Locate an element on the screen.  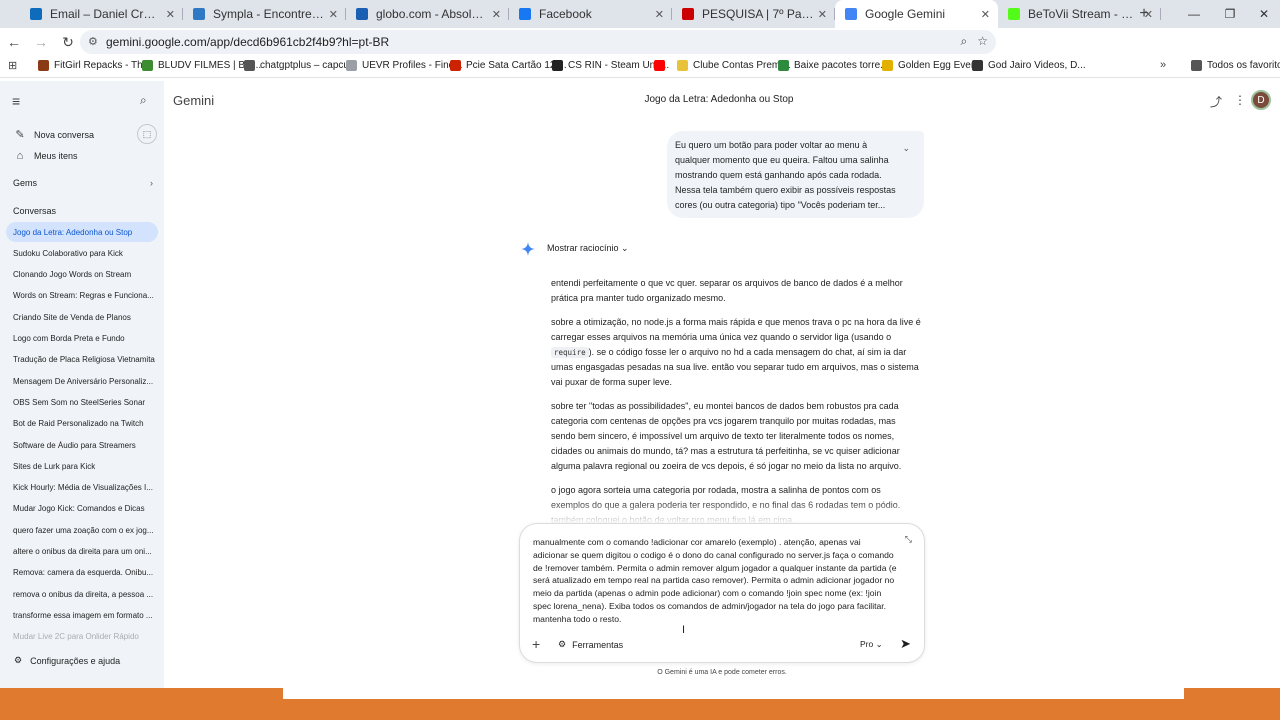
conversation-item: Tradução de Placa Religiosa Vietnamita is located at coordinates (82, 360).